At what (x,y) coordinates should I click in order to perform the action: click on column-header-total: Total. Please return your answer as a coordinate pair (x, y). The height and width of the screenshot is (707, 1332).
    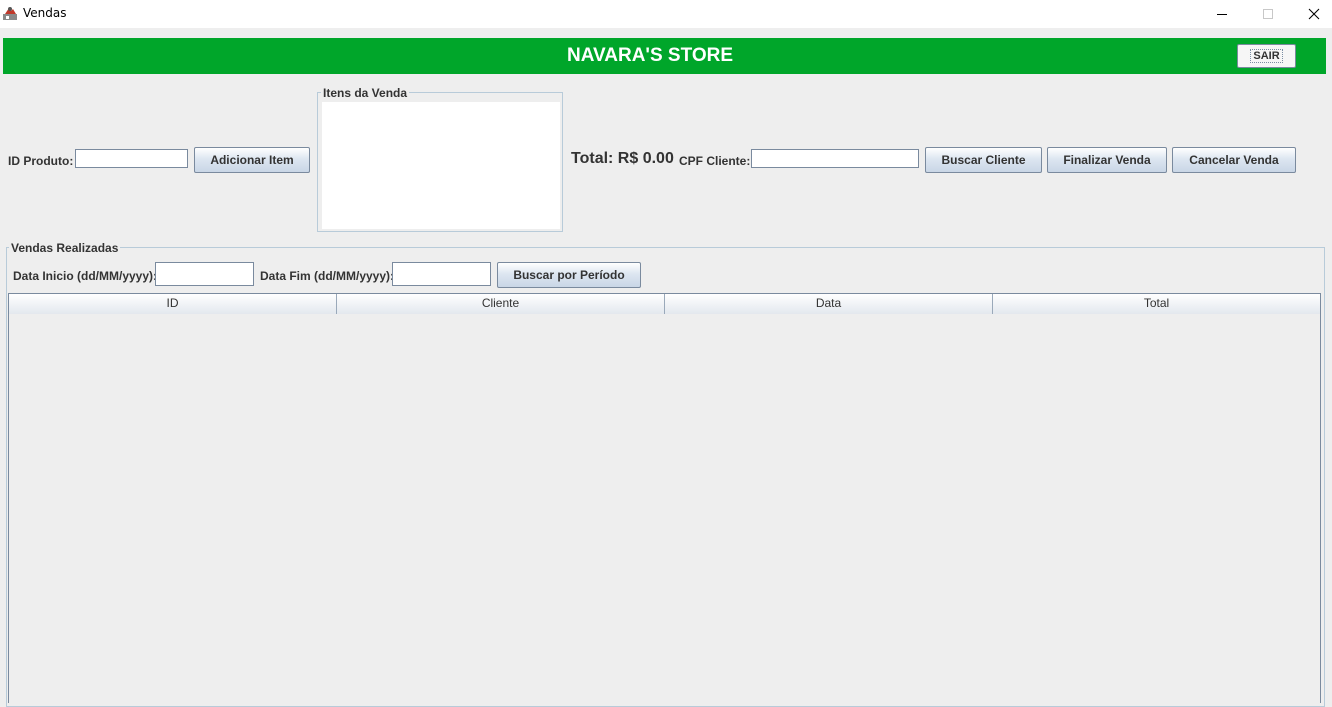
    Looking at the image, I should click on (1156, 304).